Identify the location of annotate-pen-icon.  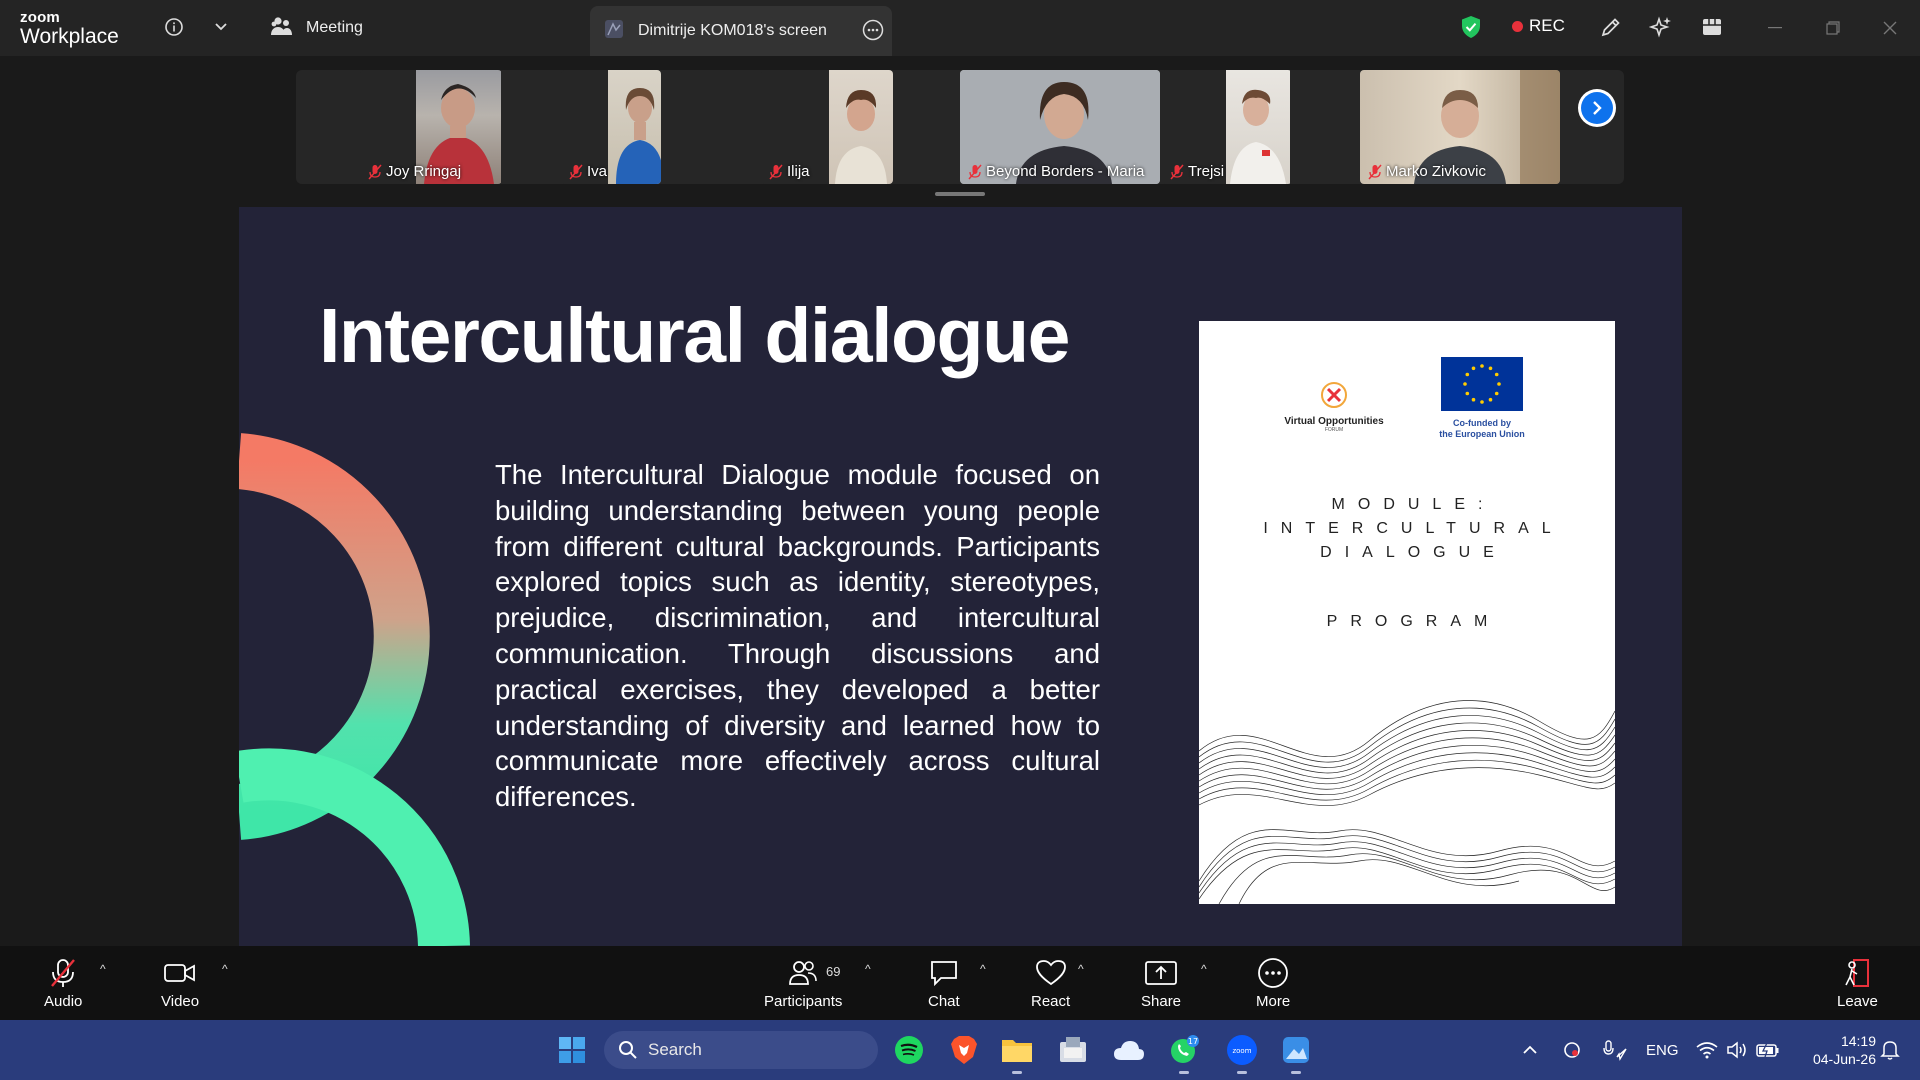
(1611, 27).